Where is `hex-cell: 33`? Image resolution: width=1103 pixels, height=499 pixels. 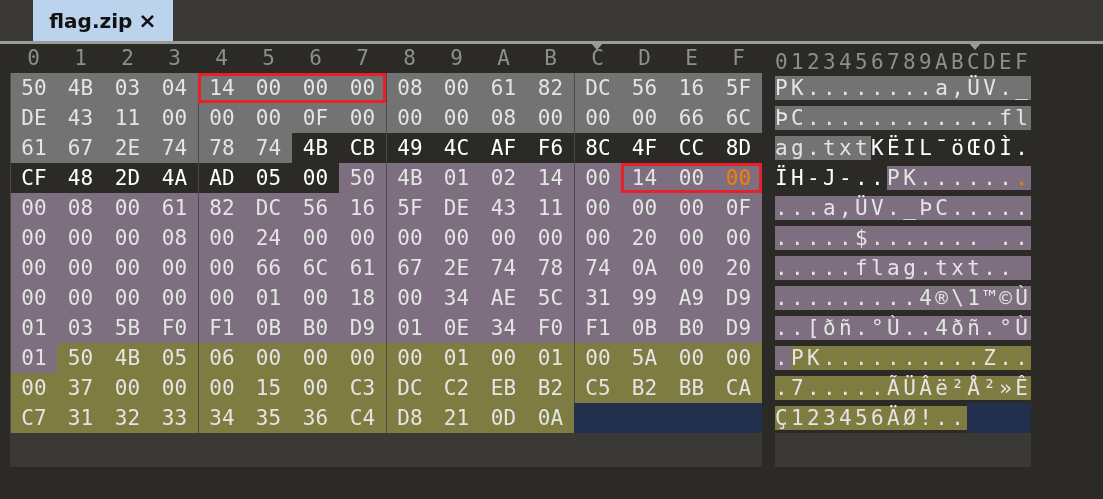
hex-cell: 33 is located at coordinates (174, 418).